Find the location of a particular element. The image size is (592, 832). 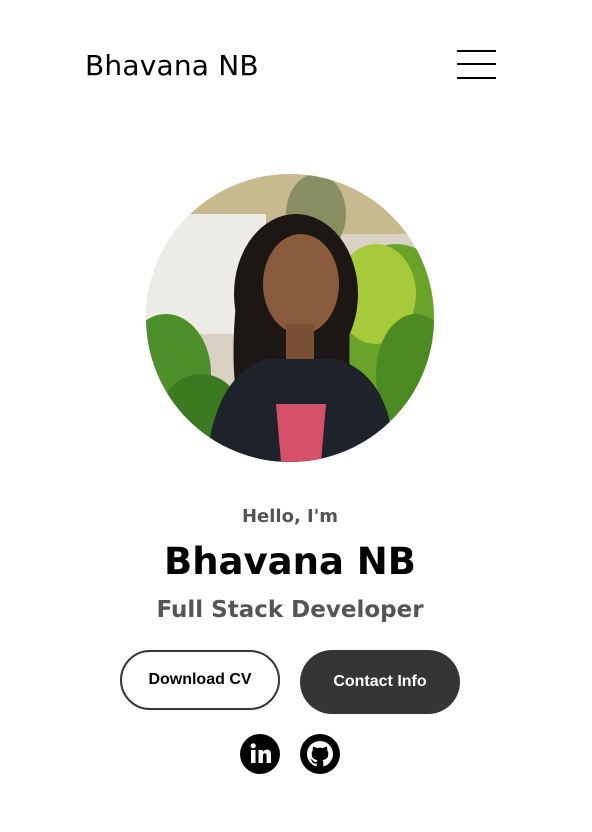

profile-name: Bhavana NB is located at coordinates (290, 561).